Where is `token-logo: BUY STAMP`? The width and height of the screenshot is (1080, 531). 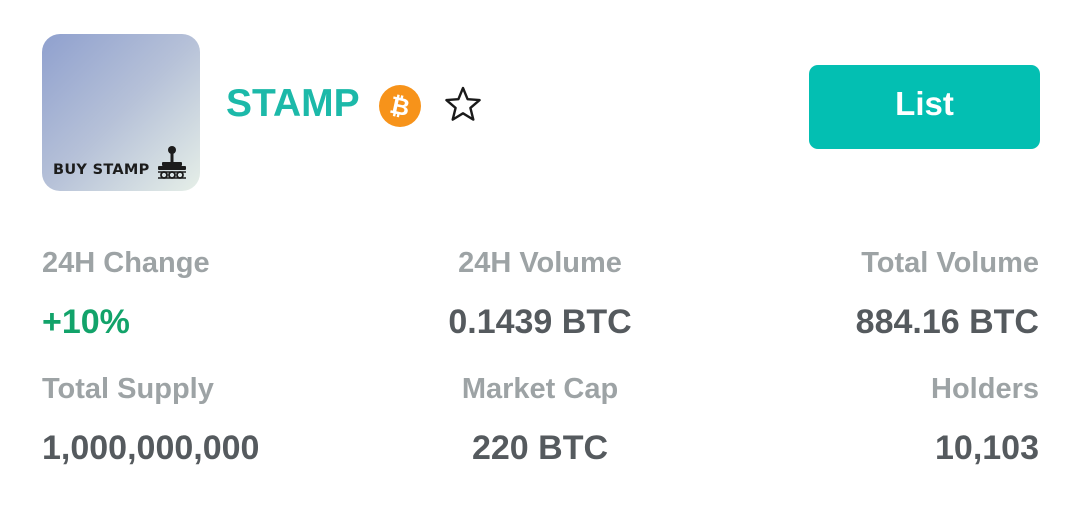
token-logo: BUY STAMP is located at coordinates (121, 112).